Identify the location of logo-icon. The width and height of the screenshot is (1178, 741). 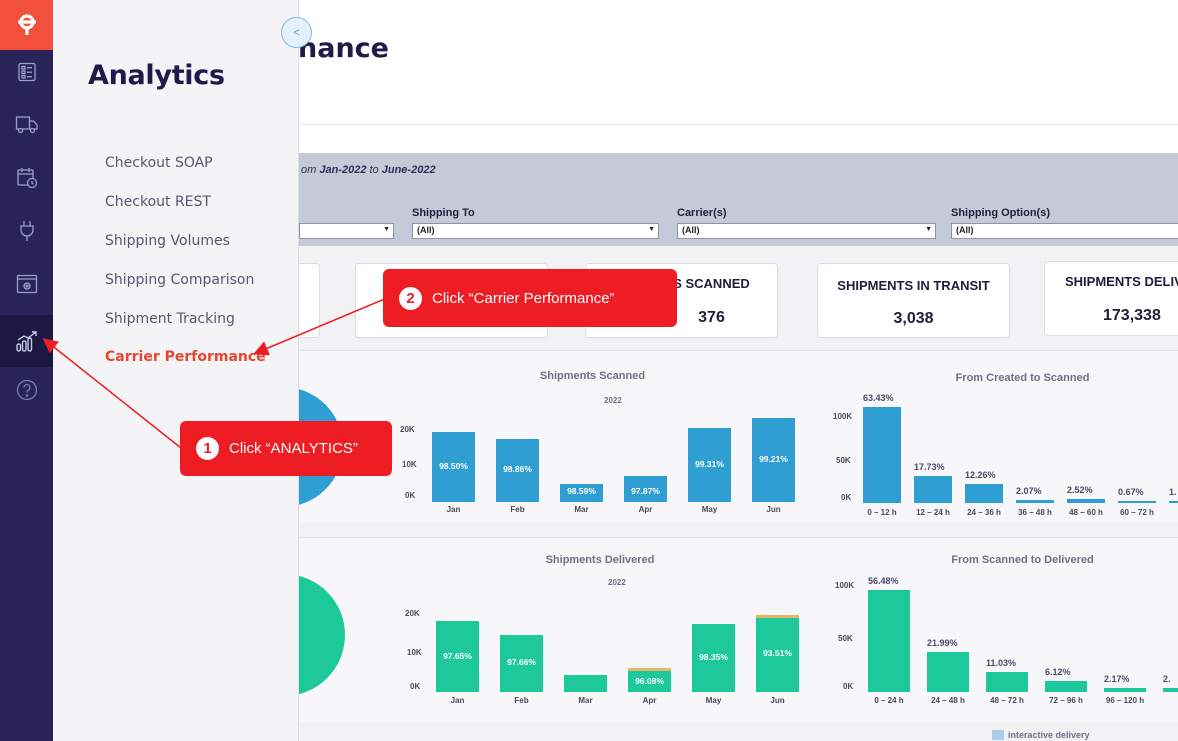
(26, 25).